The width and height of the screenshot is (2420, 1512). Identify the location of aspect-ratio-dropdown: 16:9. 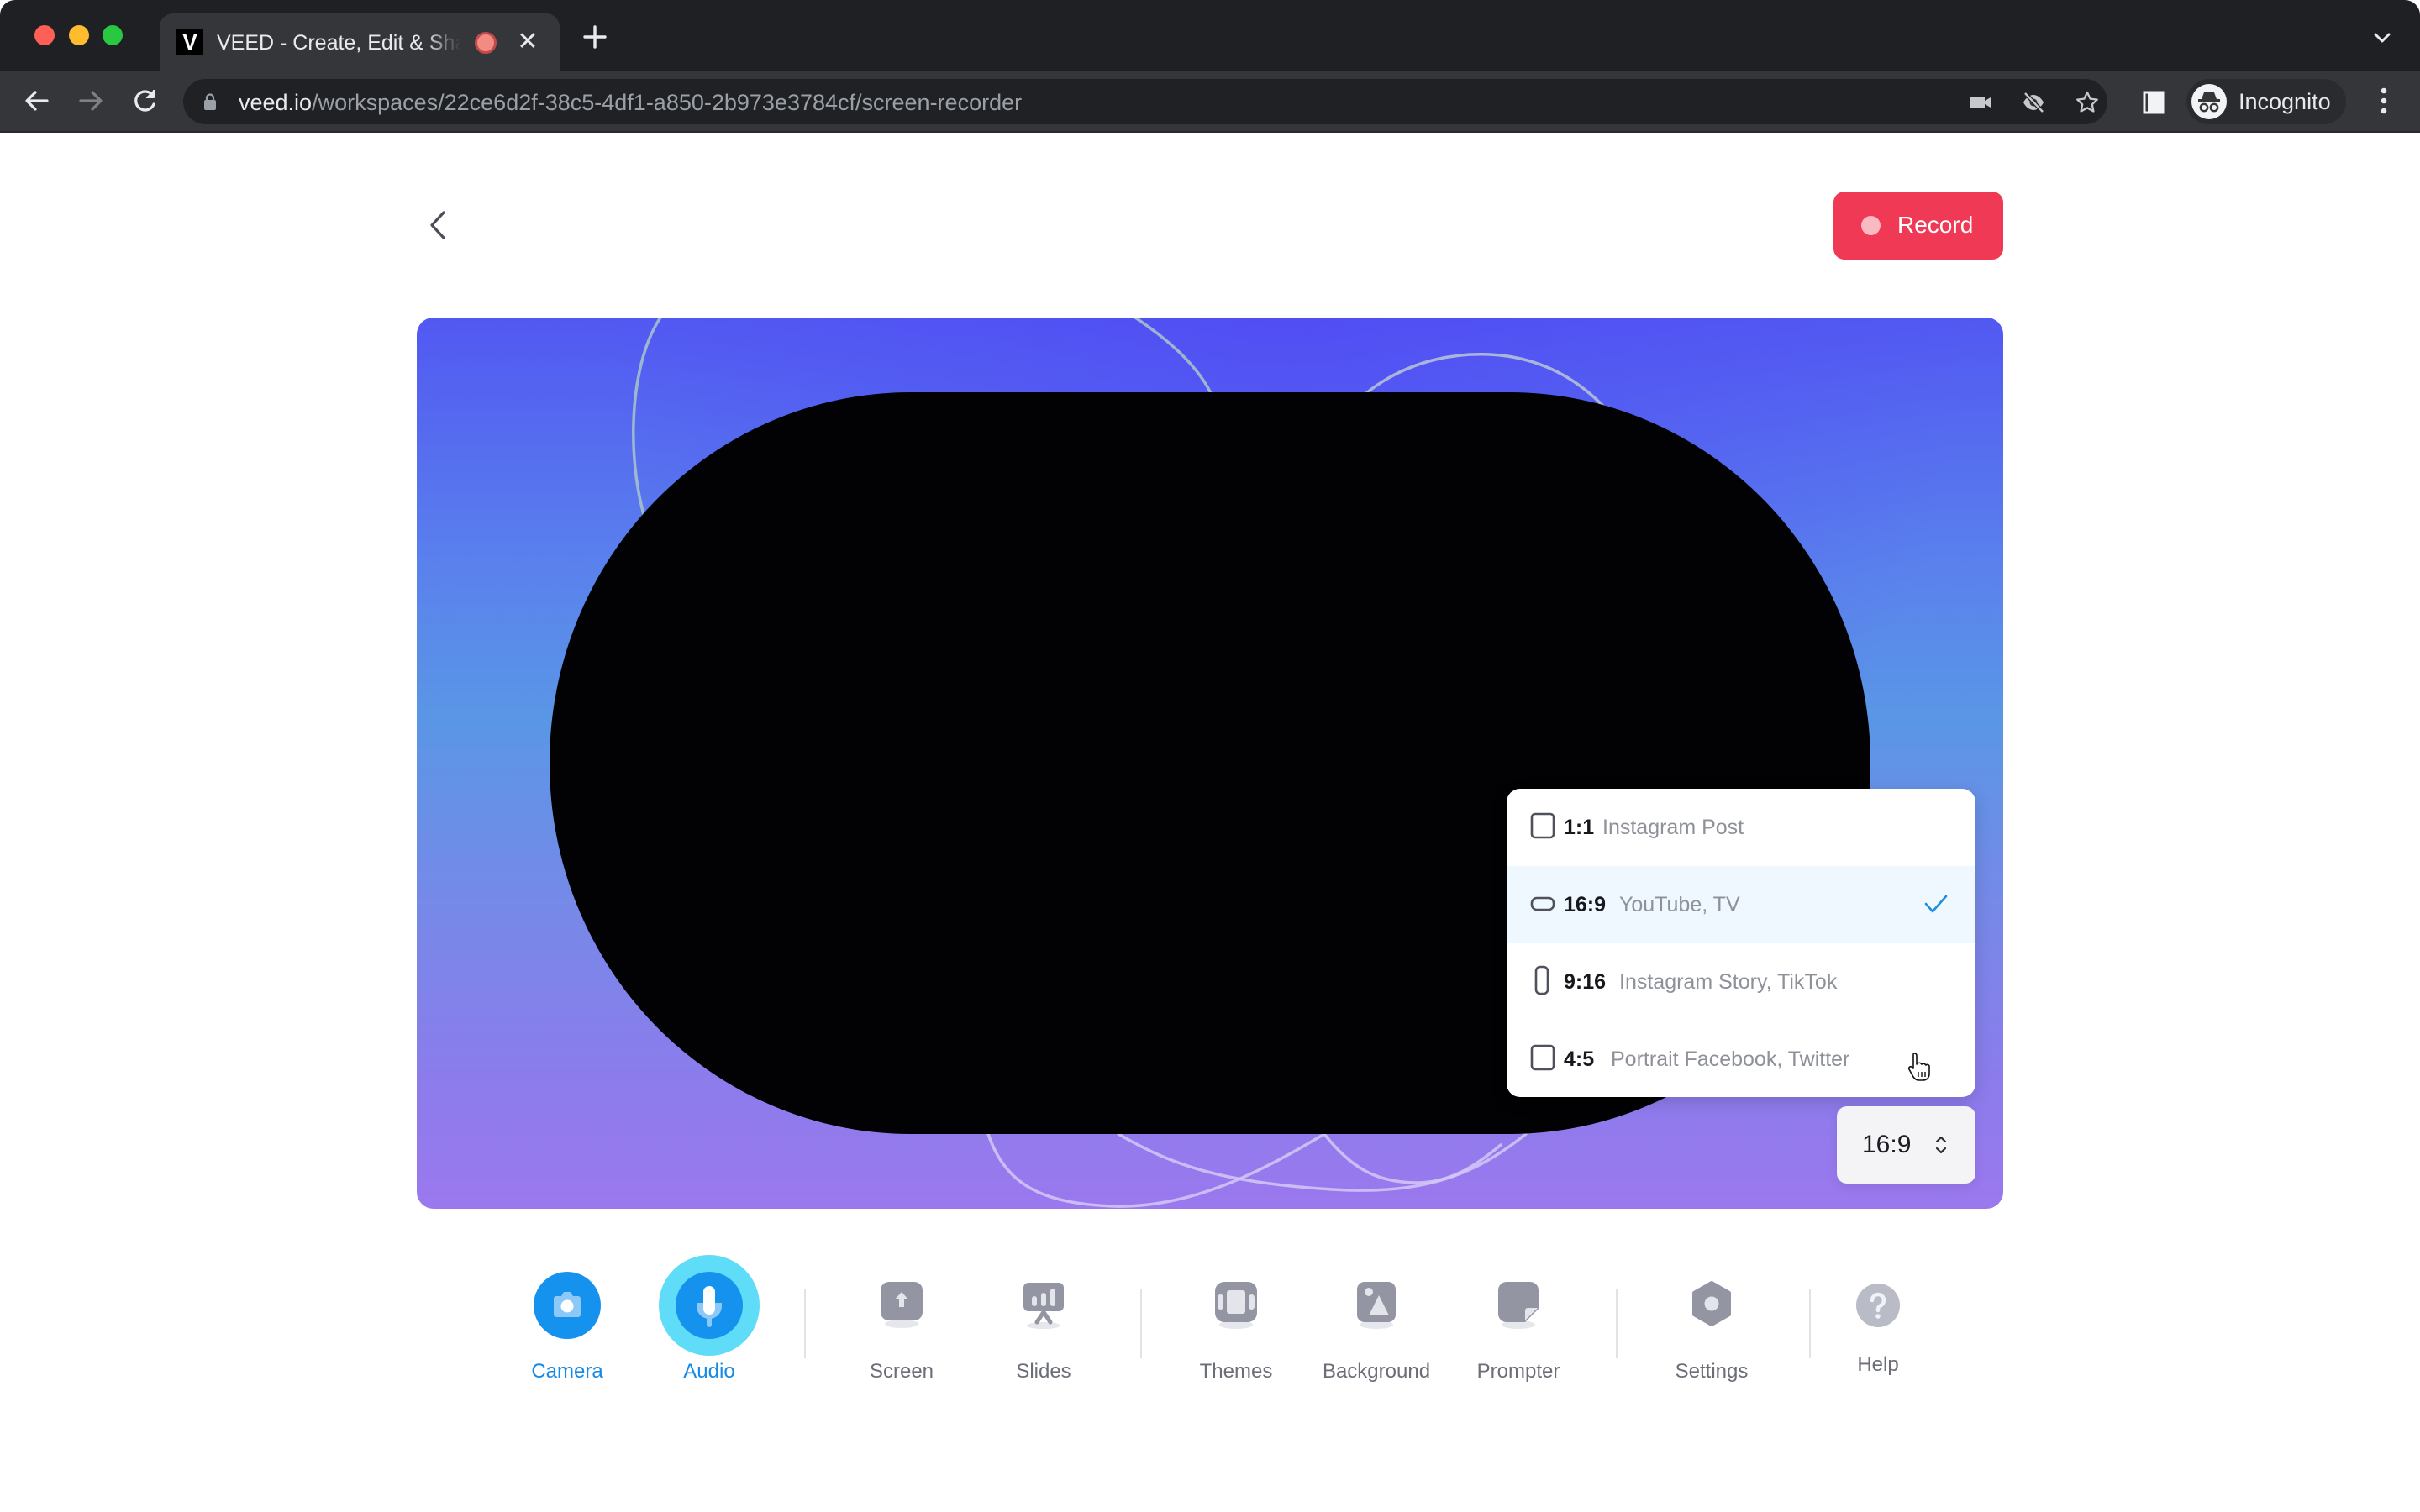
(1906, 1145).